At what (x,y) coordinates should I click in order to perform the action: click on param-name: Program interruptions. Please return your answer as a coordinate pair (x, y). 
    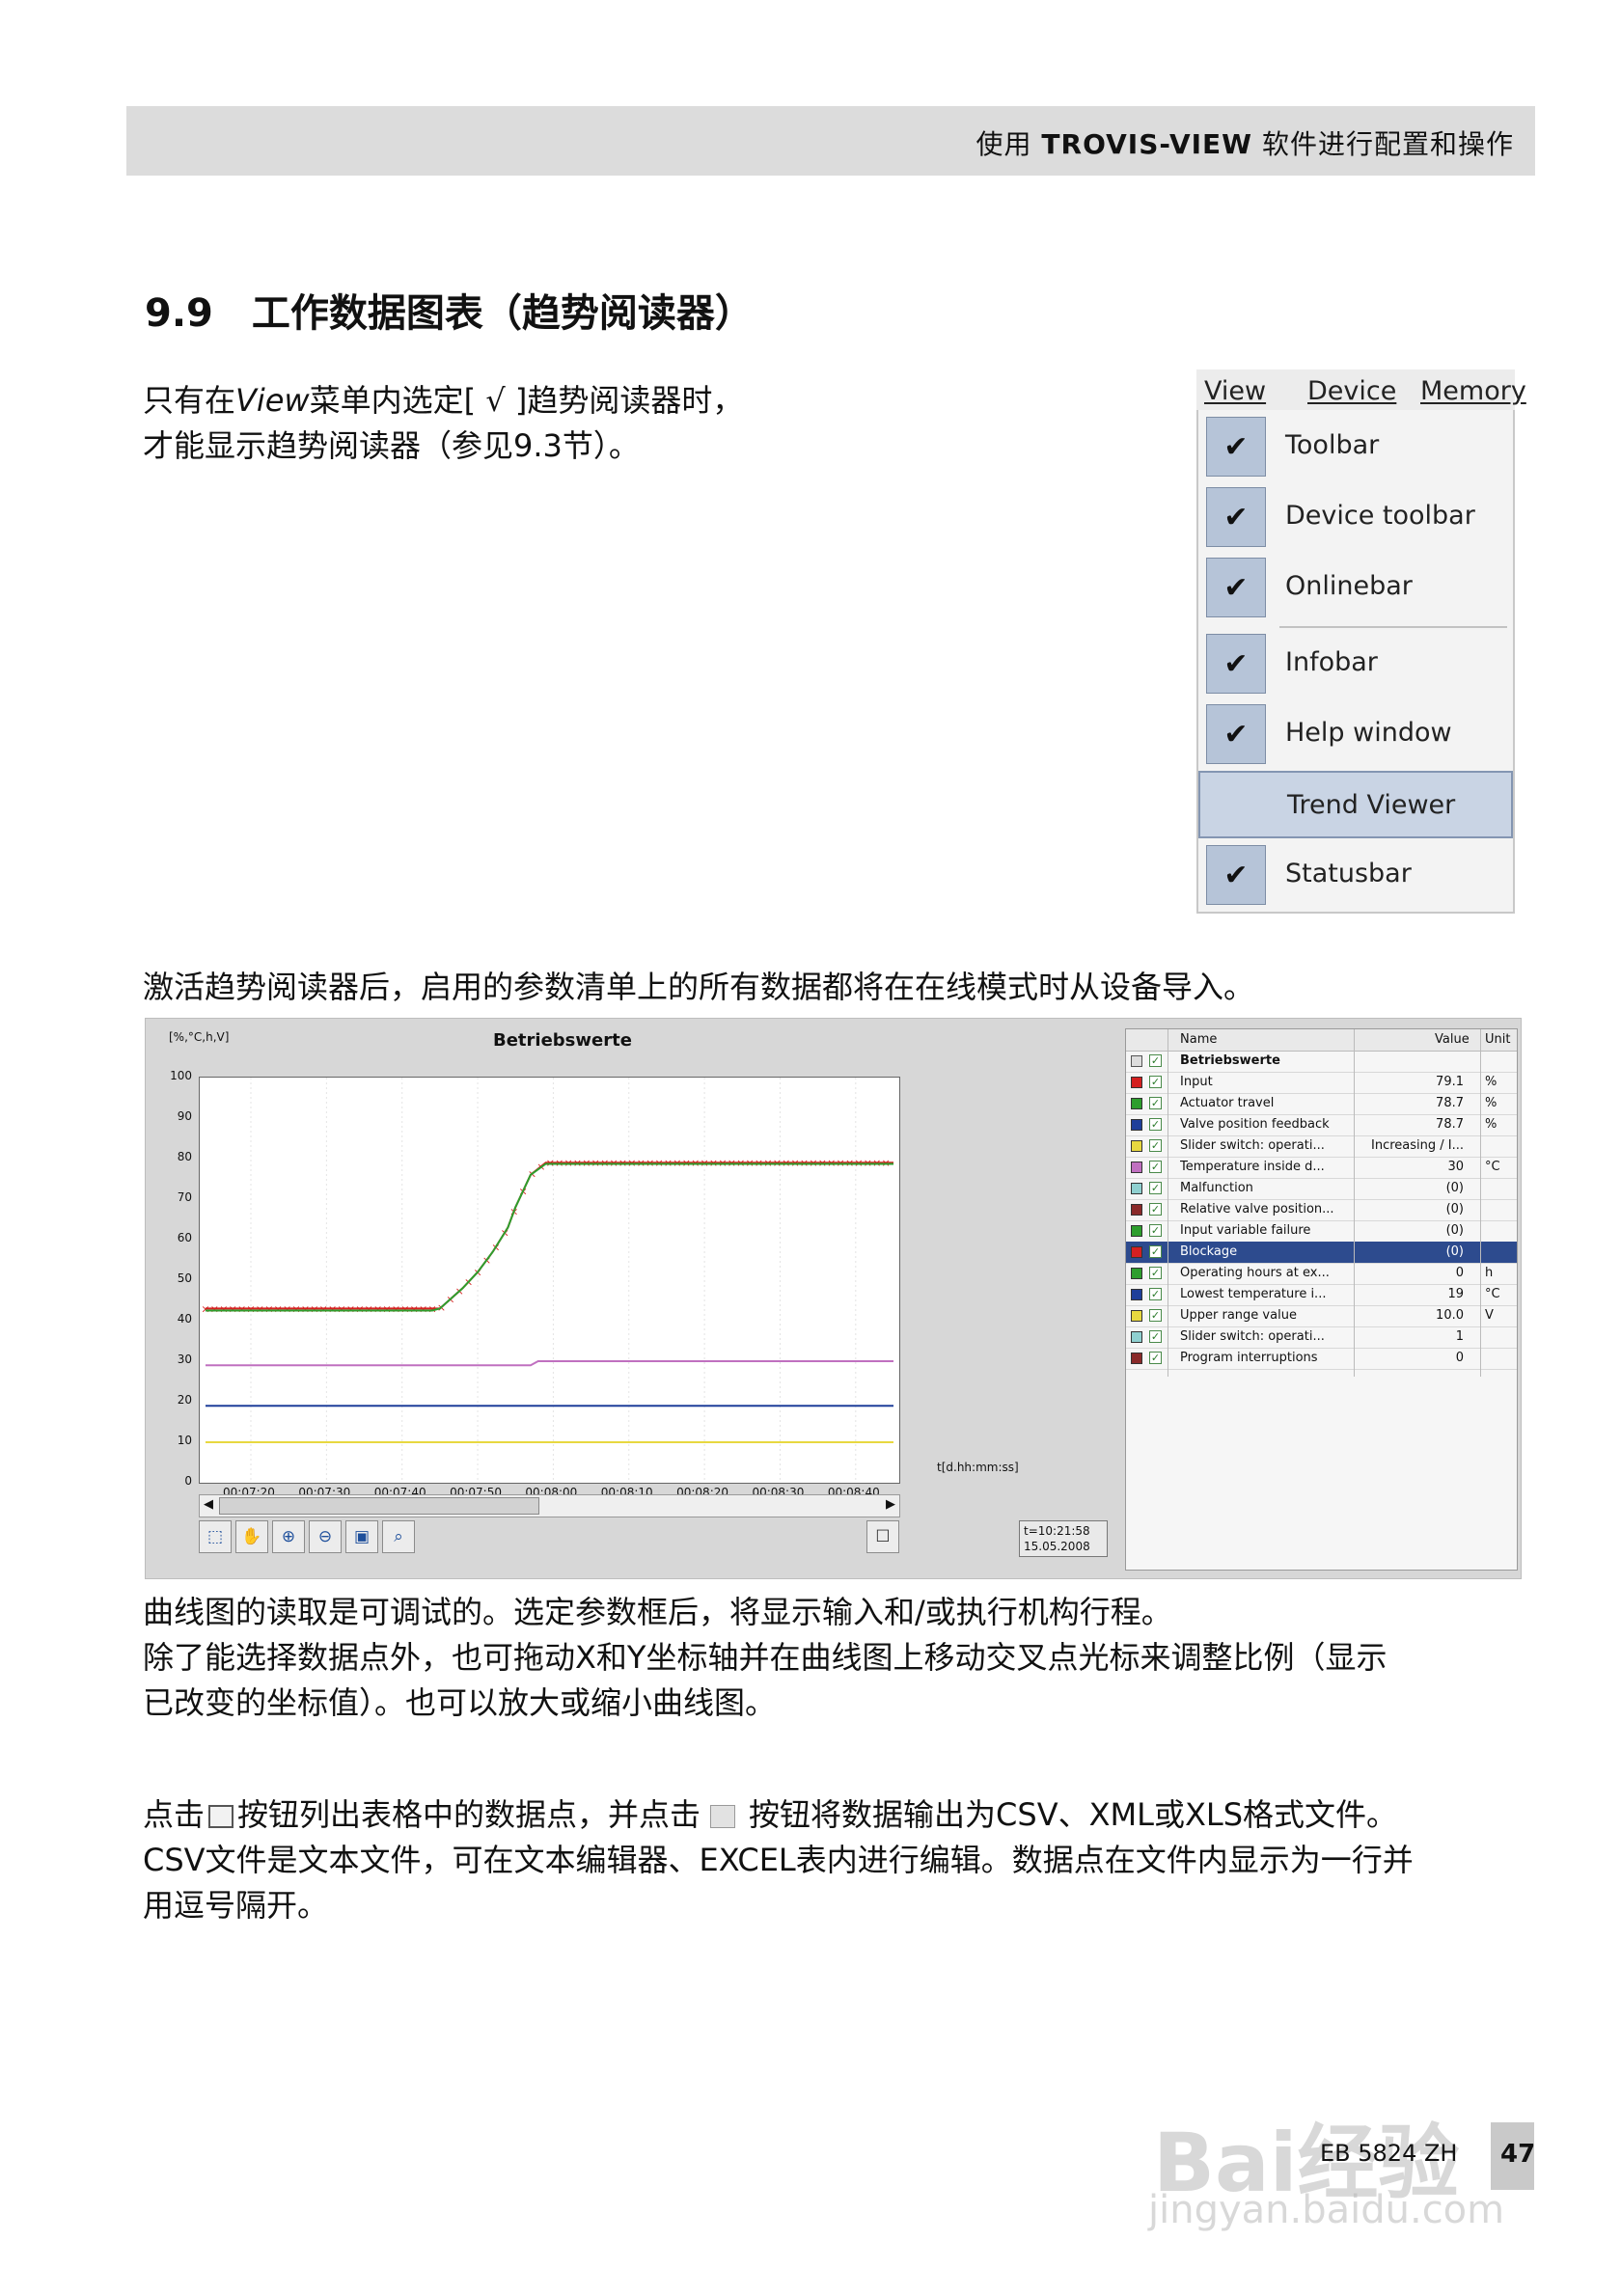
    Looking at the image, I should click on (1249, 1358).